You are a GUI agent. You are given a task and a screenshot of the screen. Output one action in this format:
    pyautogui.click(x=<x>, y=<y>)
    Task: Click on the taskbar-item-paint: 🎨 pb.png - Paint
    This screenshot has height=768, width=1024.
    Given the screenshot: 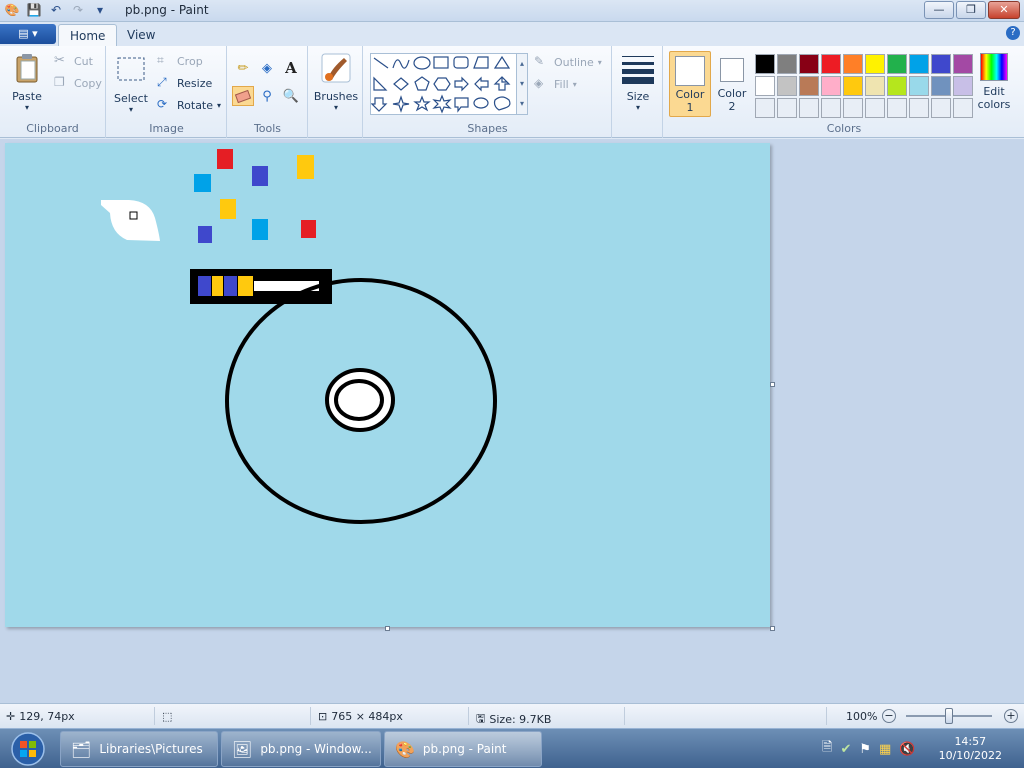 What is the action you would take?
    pyautogui.click(x=463, y=749)
    